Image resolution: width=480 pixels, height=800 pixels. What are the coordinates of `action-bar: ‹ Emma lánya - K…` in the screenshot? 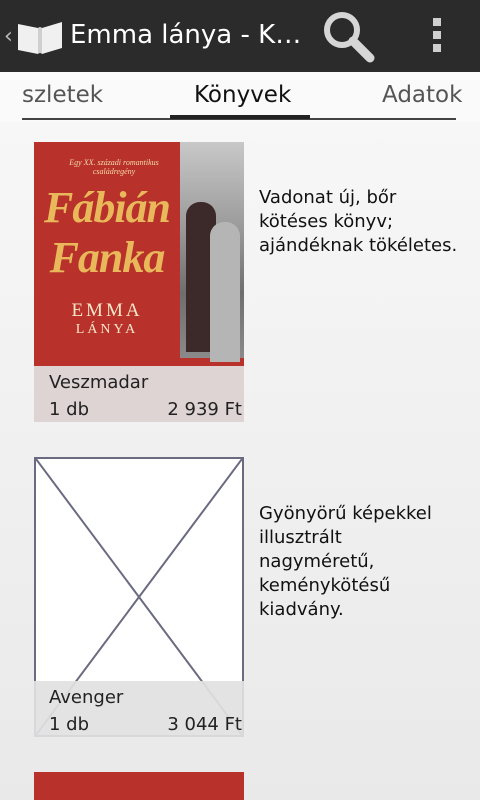 It's located at (240, 36).